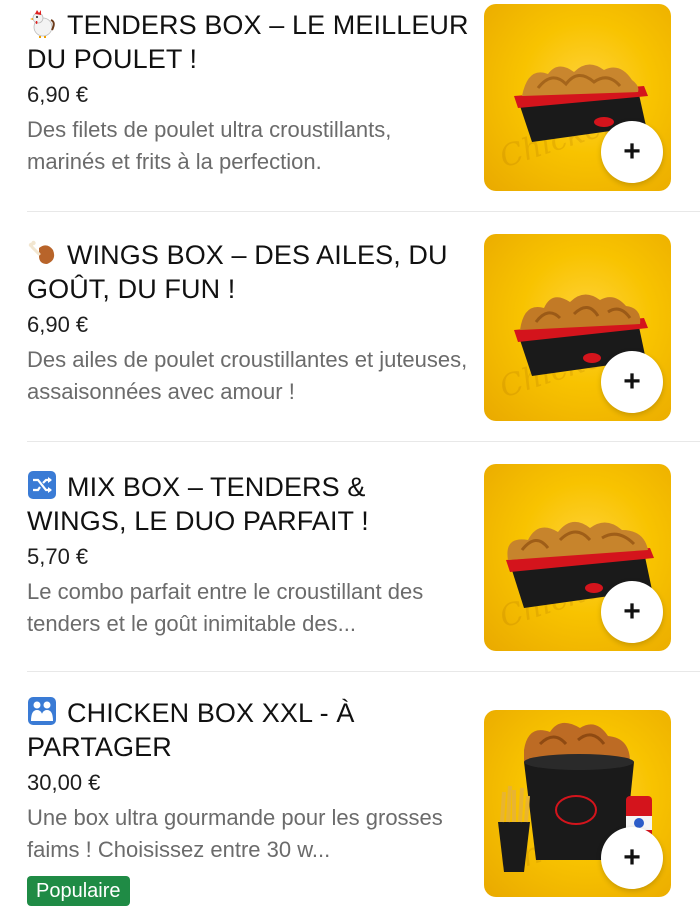  What do you see at coordinates (44, 253) in the screenshot?
I see `drumstick-icon` at bounding box center [44, 253].